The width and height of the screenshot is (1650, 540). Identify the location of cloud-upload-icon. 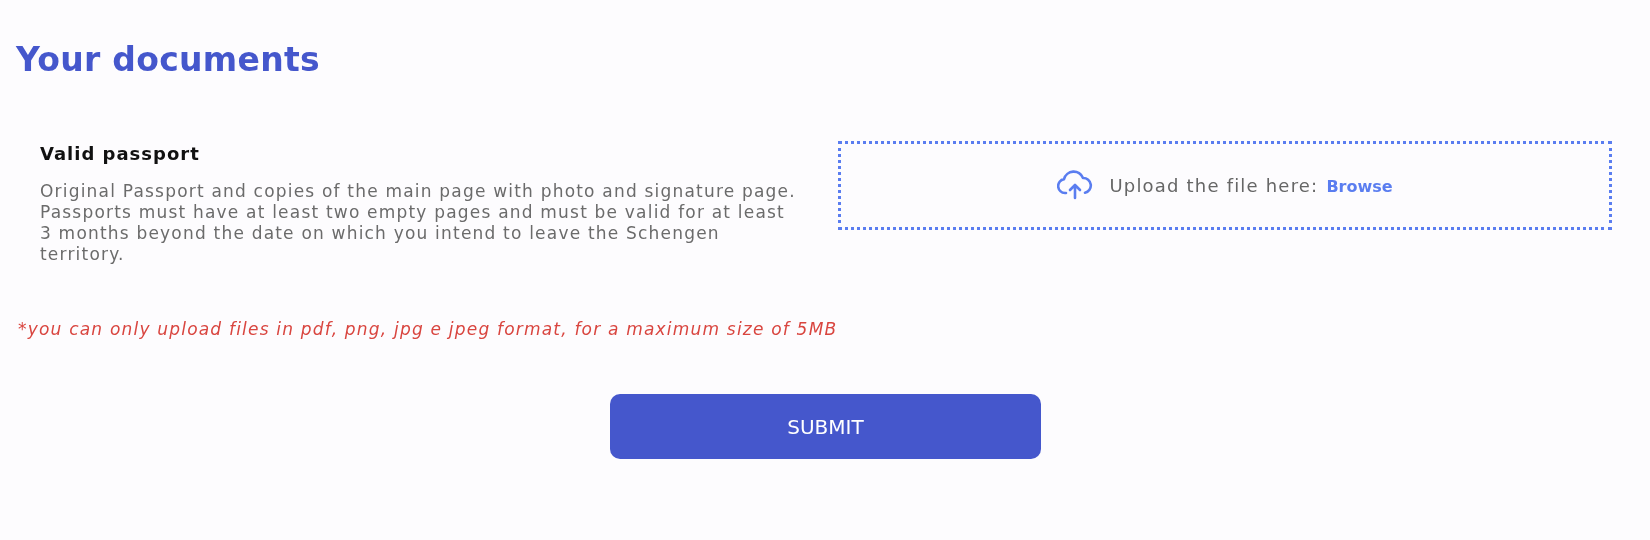
(1075, 185).